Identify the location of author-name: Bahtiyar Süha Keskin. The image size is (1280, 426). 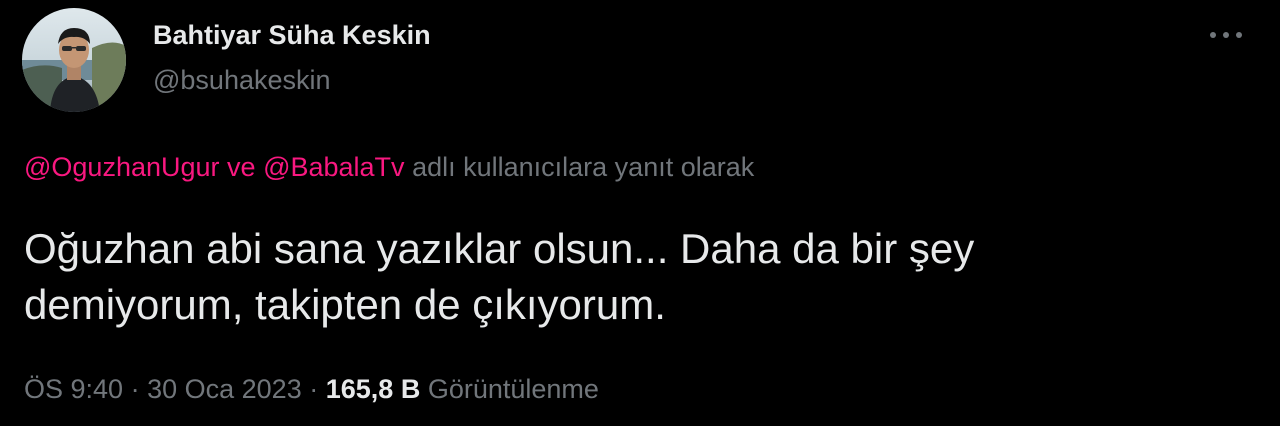
(292, 35).